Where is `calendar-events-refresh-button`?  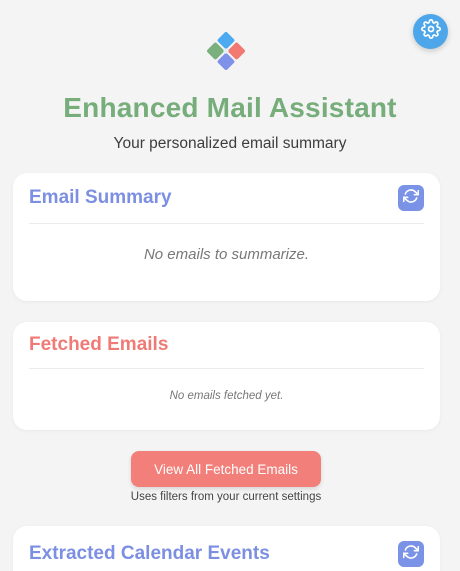
calendar-events-refresh-button is located at coordinates (411, 554).